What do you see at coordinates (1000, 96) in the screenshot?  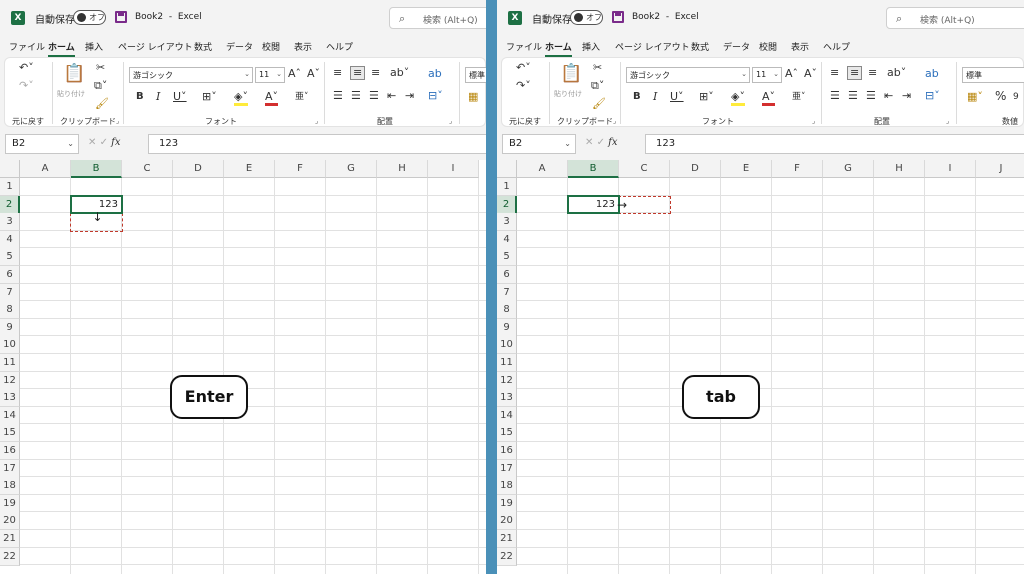 I see `percent-icon: %` at bounding box center [1000, 96].